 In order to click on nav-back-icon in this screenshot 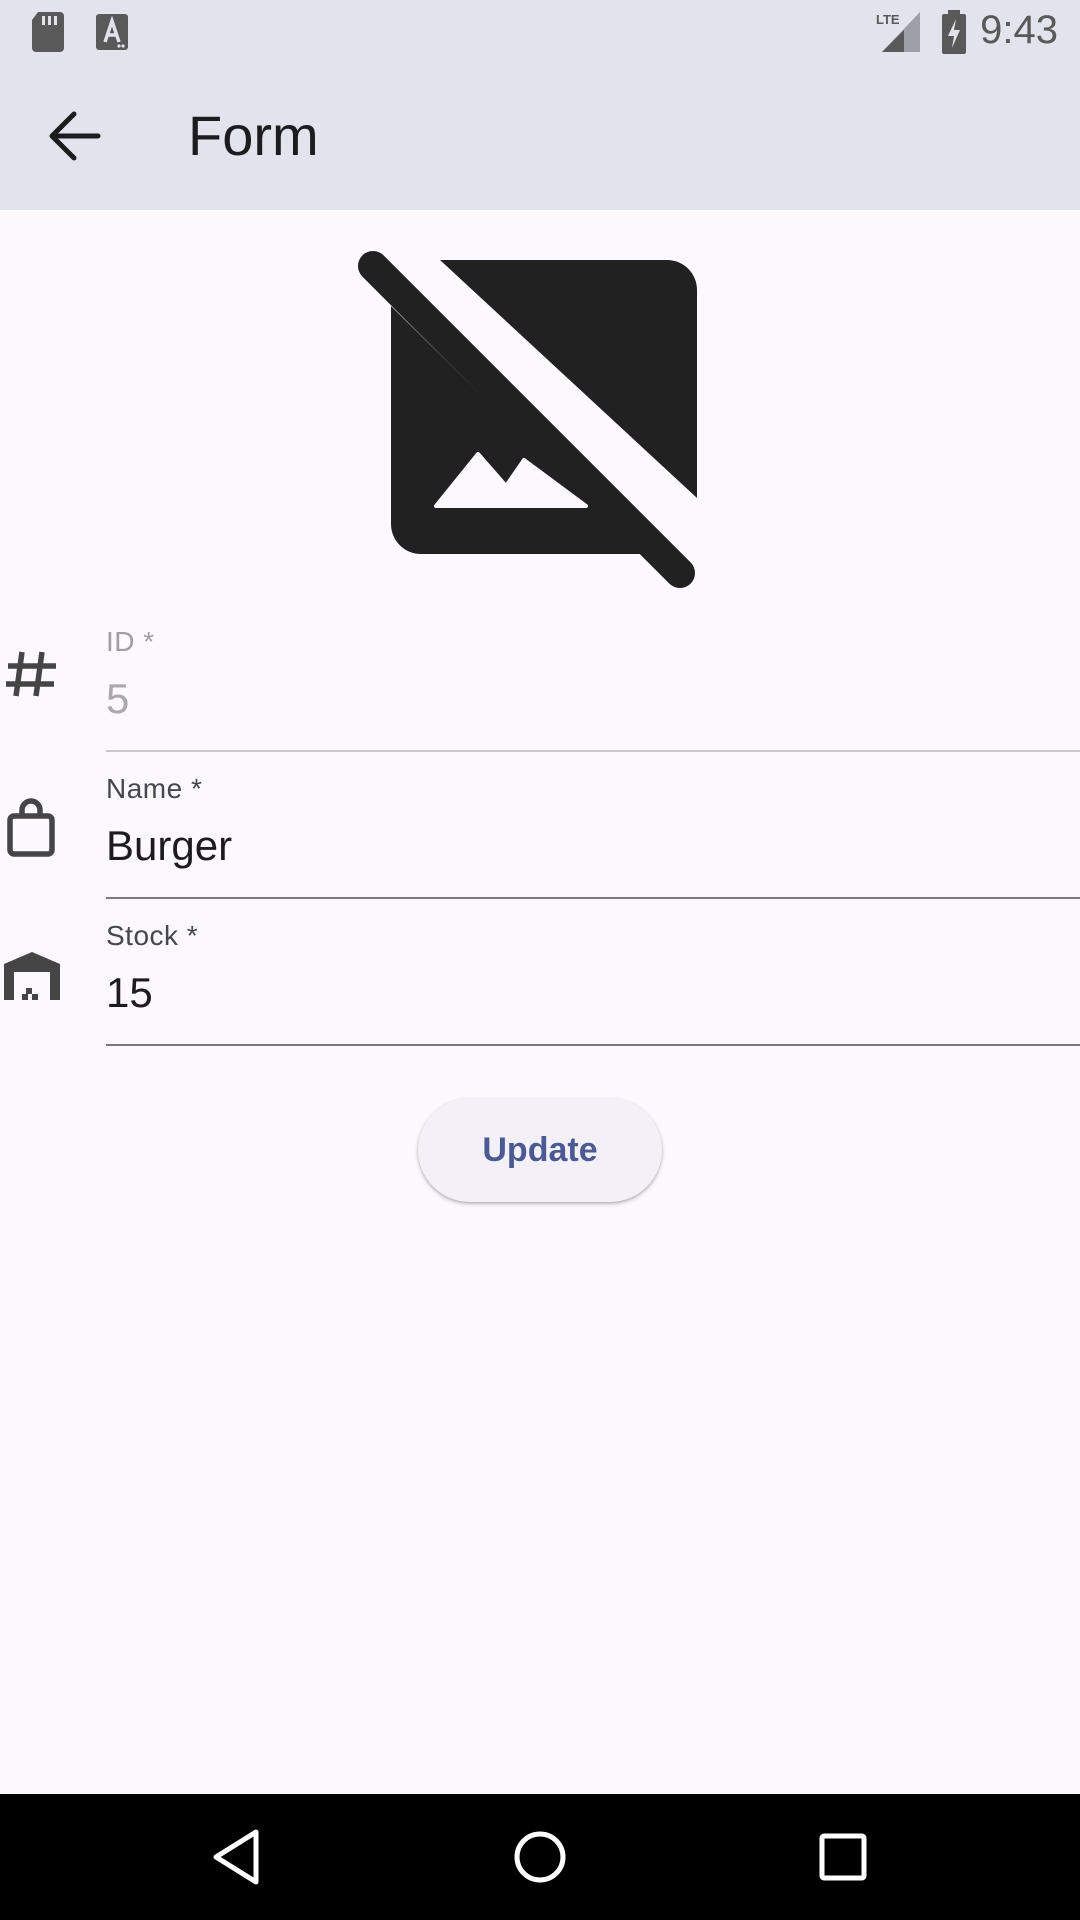, I will do `click(237, 1857)`.